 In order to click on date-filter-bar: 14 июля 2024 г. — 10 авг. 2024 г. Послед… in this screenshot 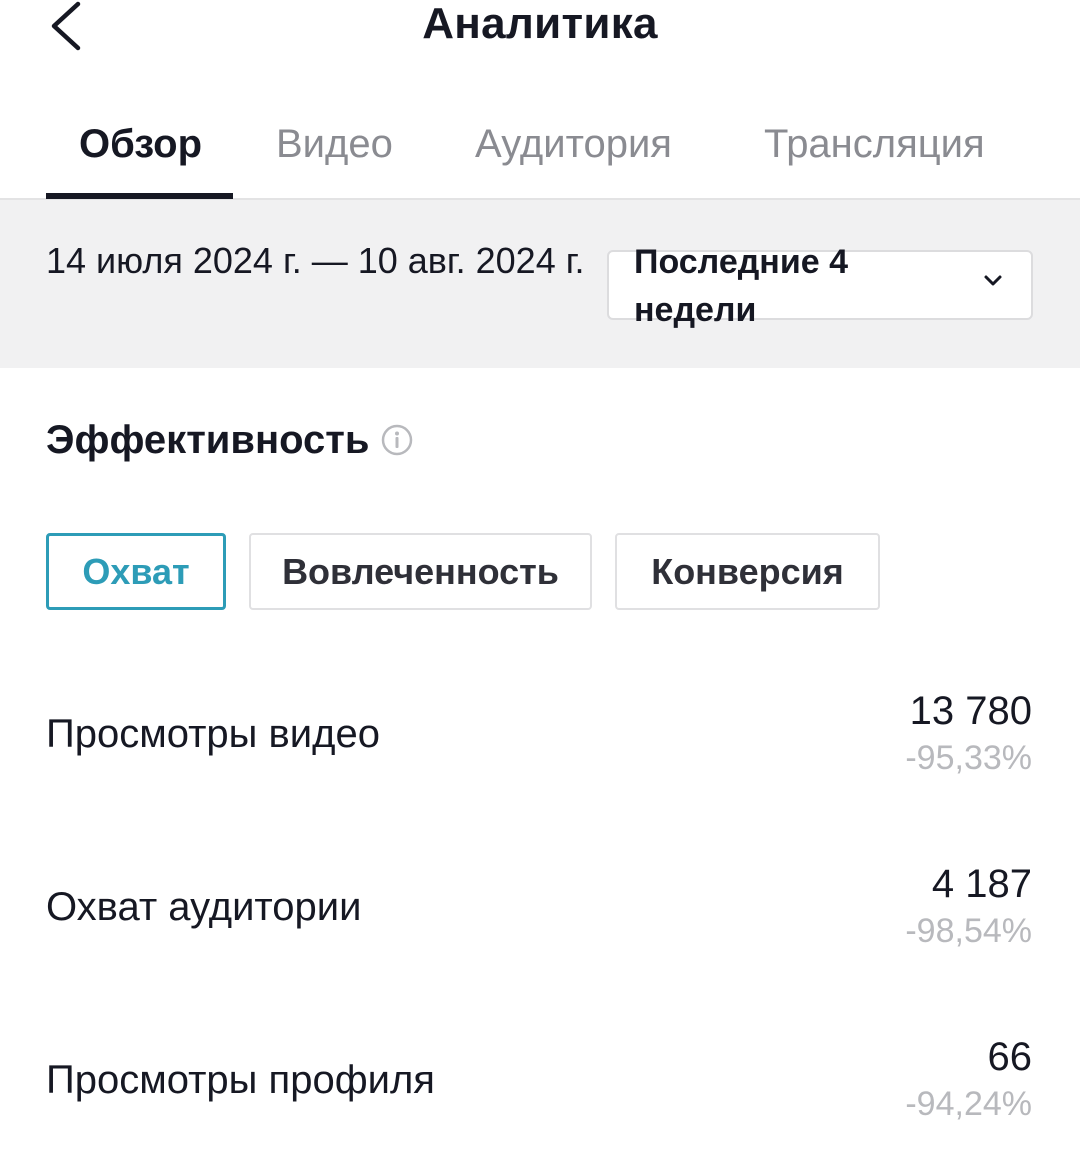, I will do `click(540, 284)`.